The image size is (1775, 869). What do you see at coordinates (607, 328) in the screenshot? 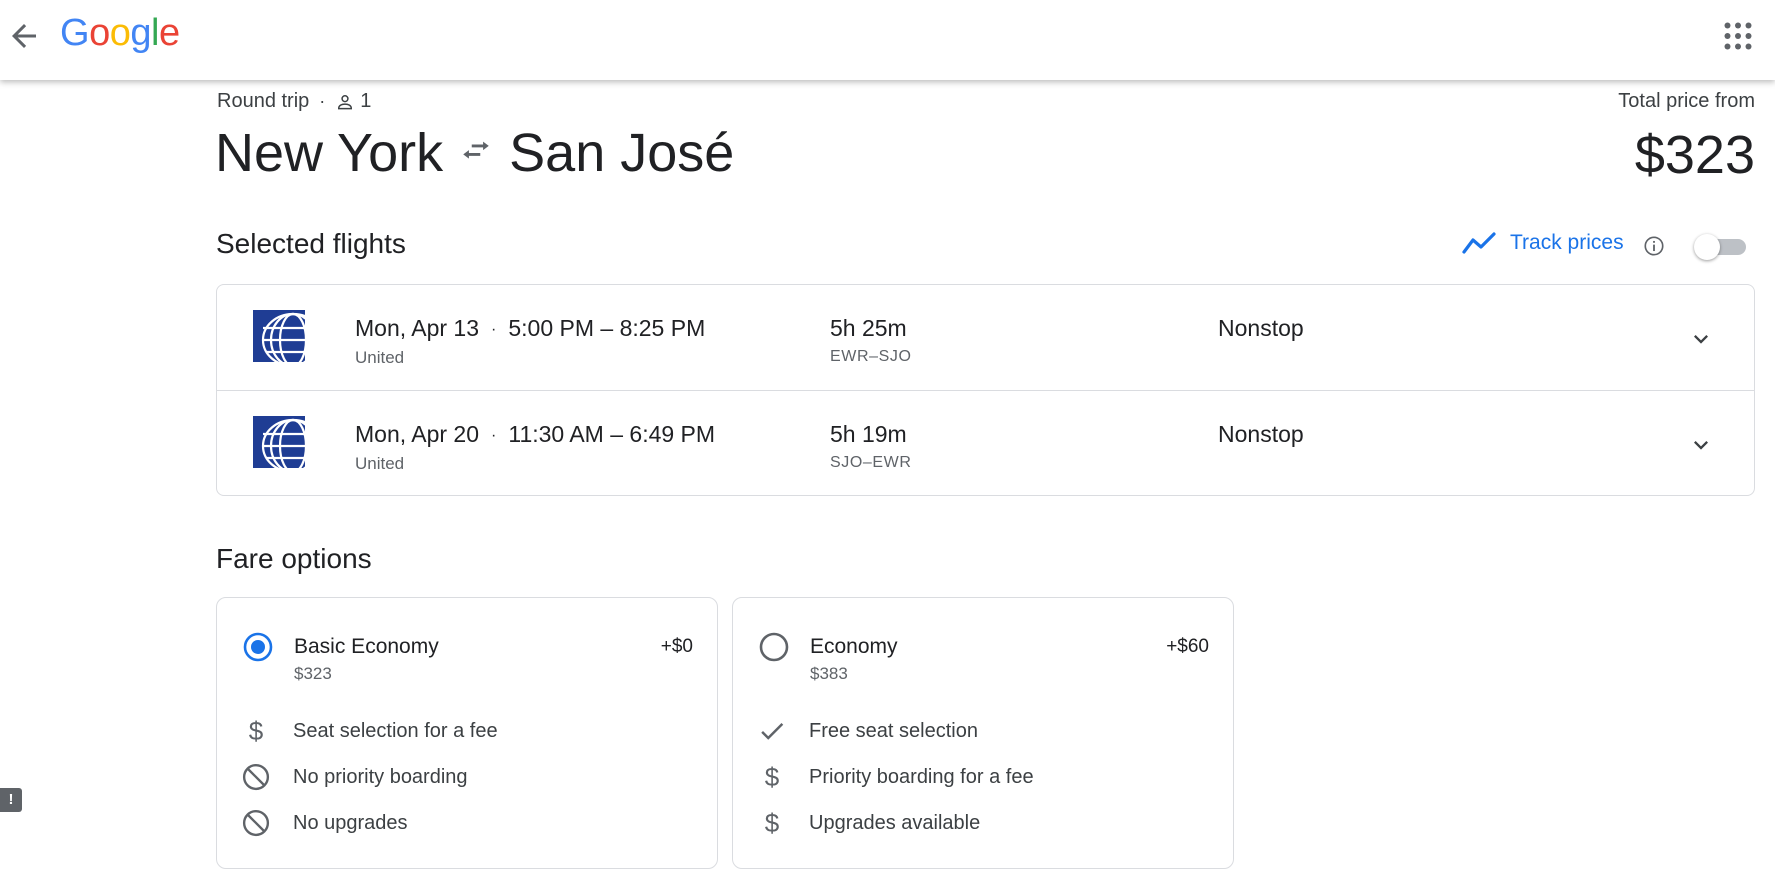
I see `flight-times: 5:00 PM – 8:25 PM` at bounding box center [607, 328].